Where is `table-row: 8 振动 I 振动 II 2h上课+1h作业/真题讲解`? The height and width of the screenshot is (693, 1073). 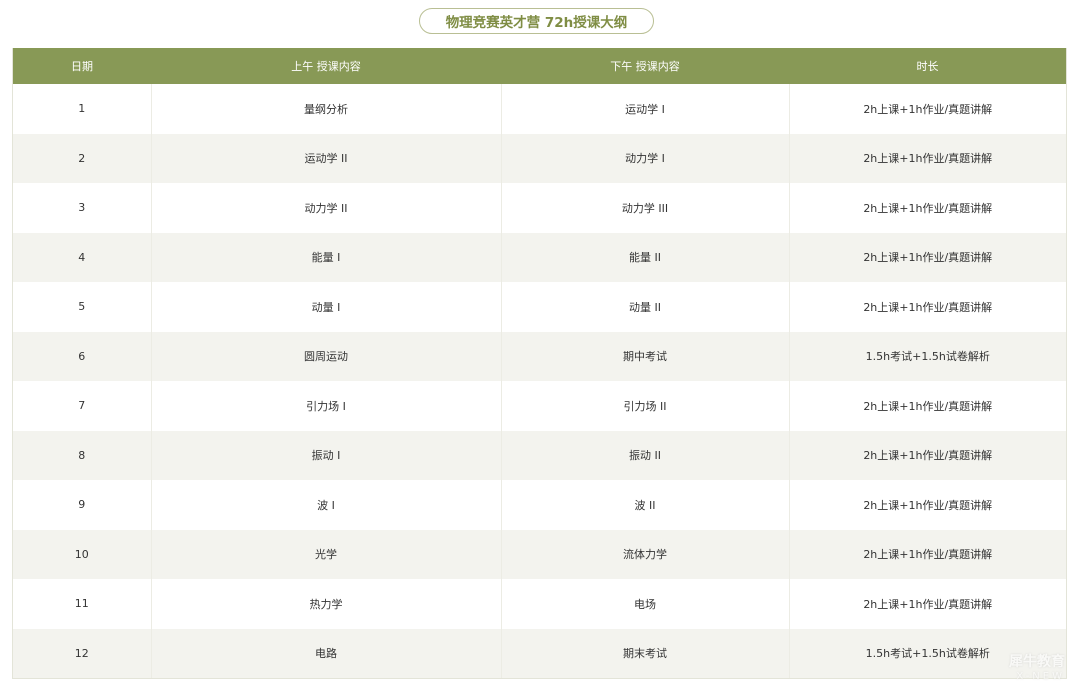 table-row: 8 振动 I 振动 II 2h上课+1h作业/真题讲解 is located at coordinates (539, 455).